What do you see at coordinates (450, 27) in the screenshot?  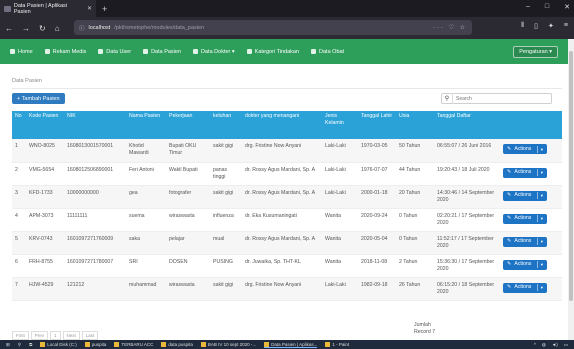 I see `url-actions-icon: ··· ♡ ☆` at bounding box center [450, 27].